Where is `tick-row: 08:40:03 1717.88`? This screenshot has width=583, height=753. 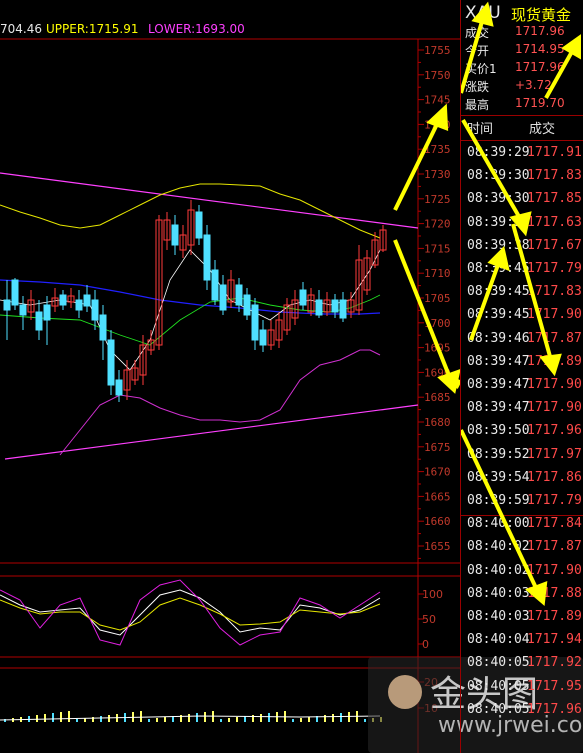
tick-row: 08:40:03 1717.88 is located at coordinates (522, 597).